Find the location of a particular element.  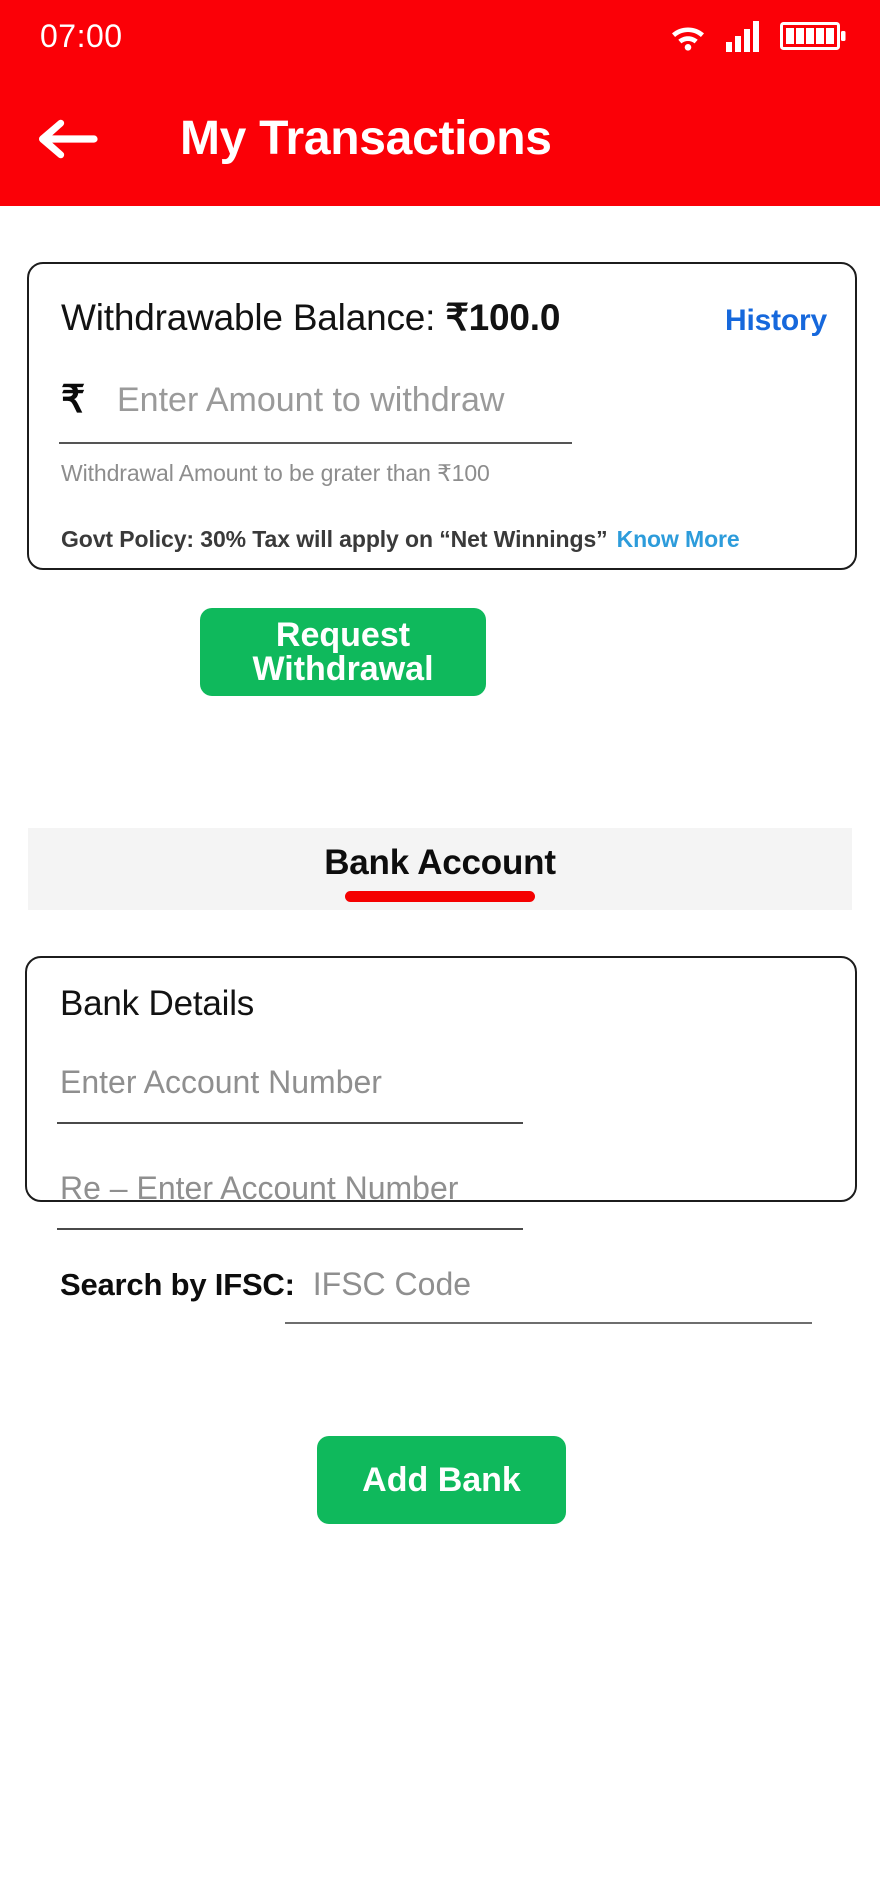

account-number-field is located at coordinates (290, 1087).